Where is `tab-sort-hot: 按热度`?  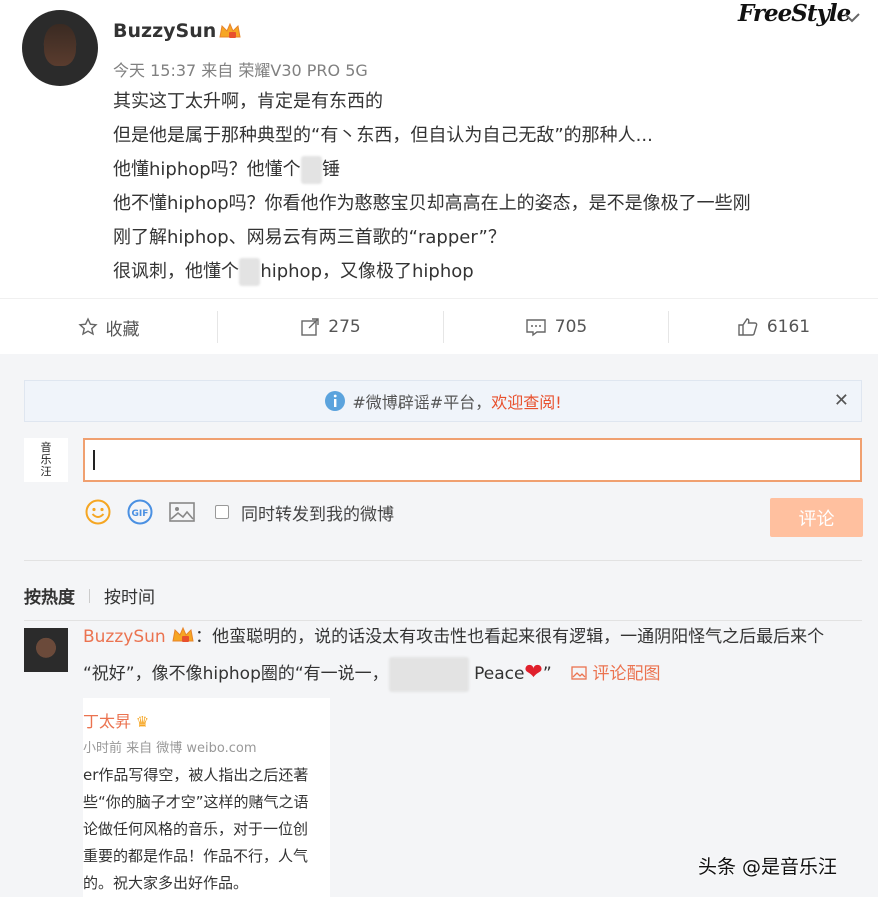
tab-sort-hot: 按热度 is located at coordinates (49, 595).